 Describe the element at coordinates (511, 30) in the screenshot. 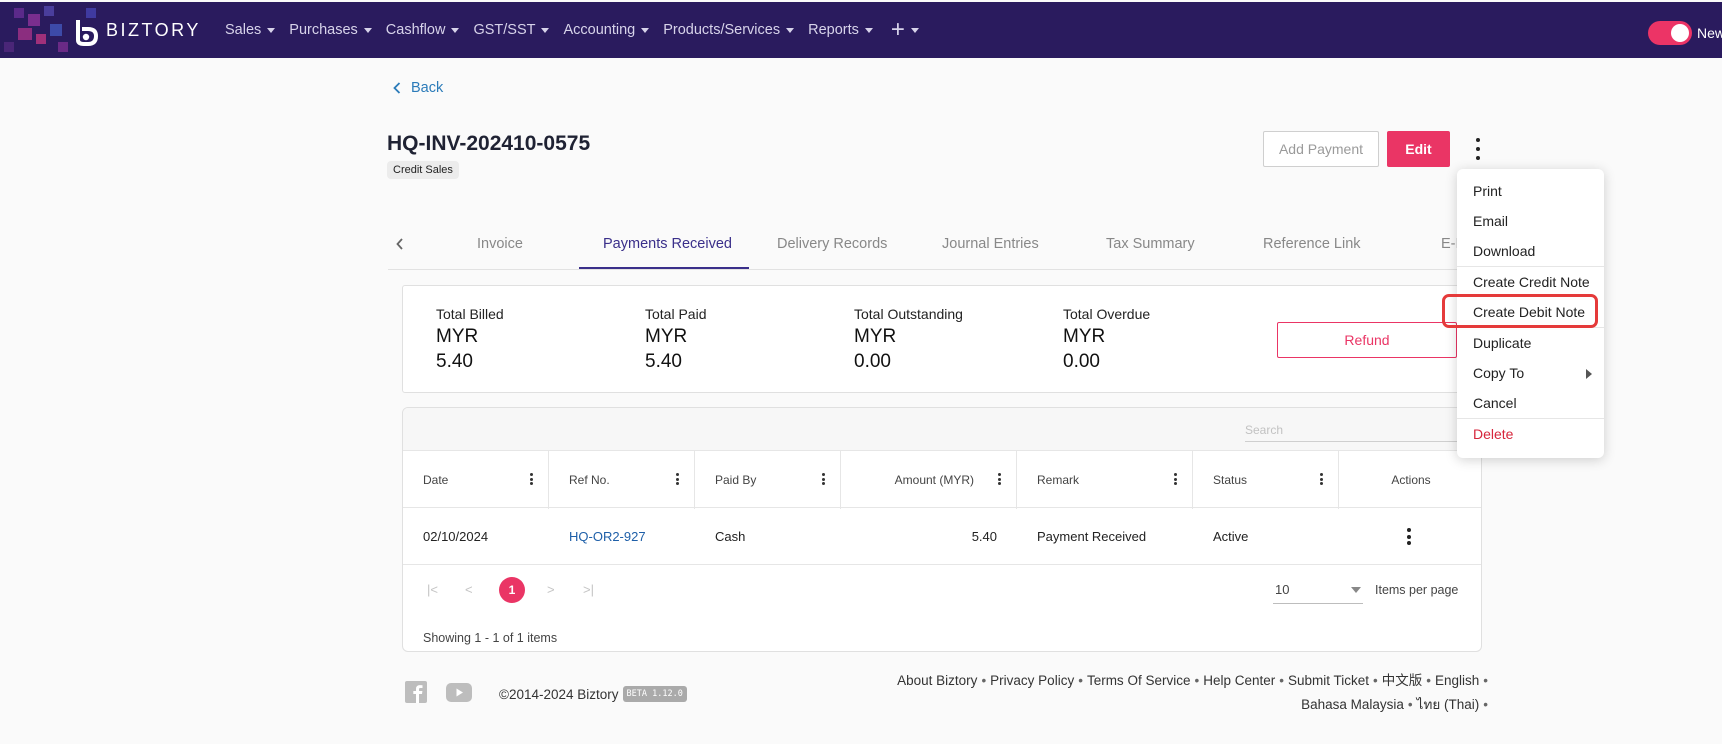

I see `nav-gst-sst: GST/SST` at that location.